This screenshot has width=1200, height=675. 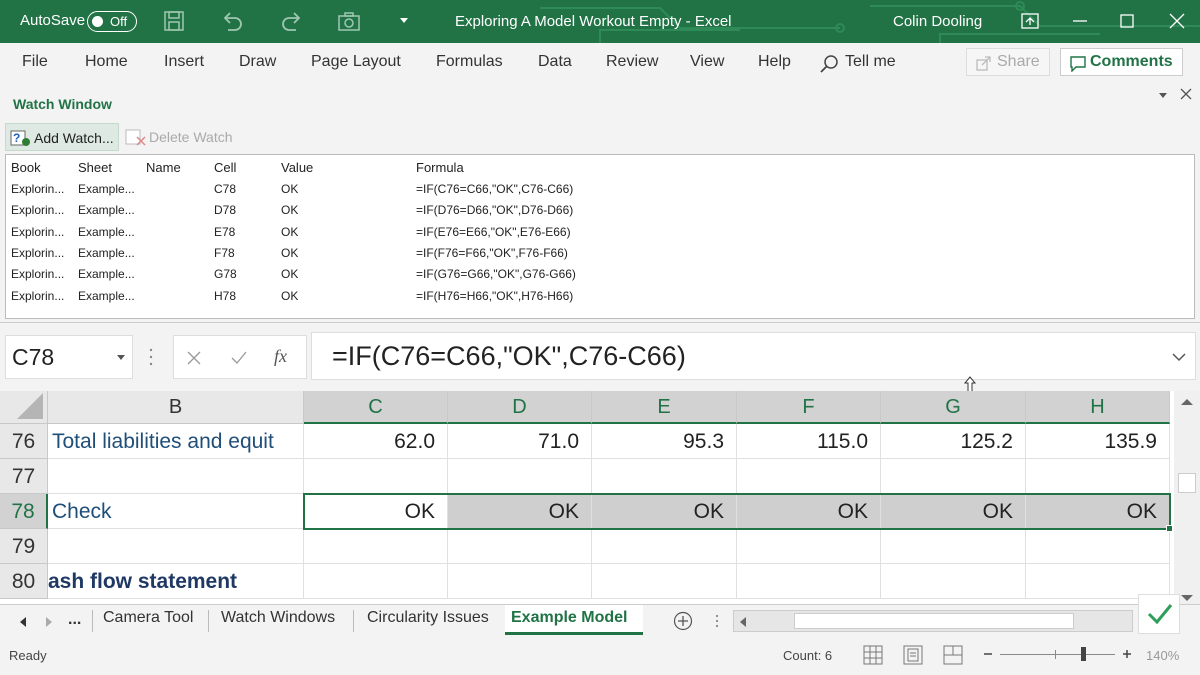 I want to click on menu-page-layout: Page Layout, so click(x=356, y=62).